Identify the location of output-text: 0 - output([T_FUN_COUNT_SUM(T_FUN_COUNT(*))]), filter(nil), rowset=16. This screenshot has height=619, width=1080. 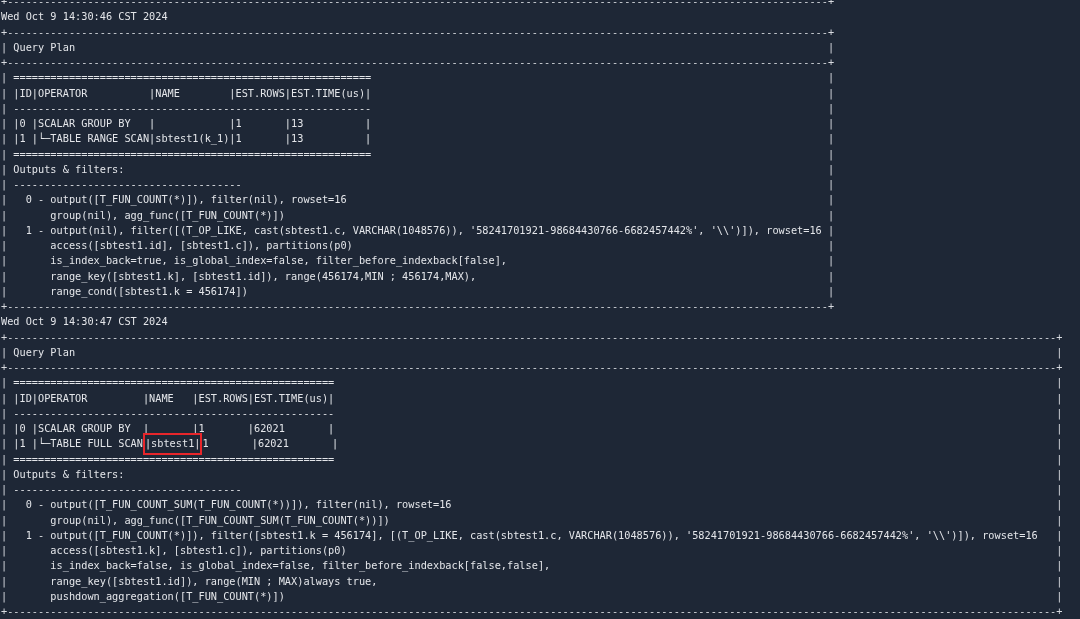
(238, 505).